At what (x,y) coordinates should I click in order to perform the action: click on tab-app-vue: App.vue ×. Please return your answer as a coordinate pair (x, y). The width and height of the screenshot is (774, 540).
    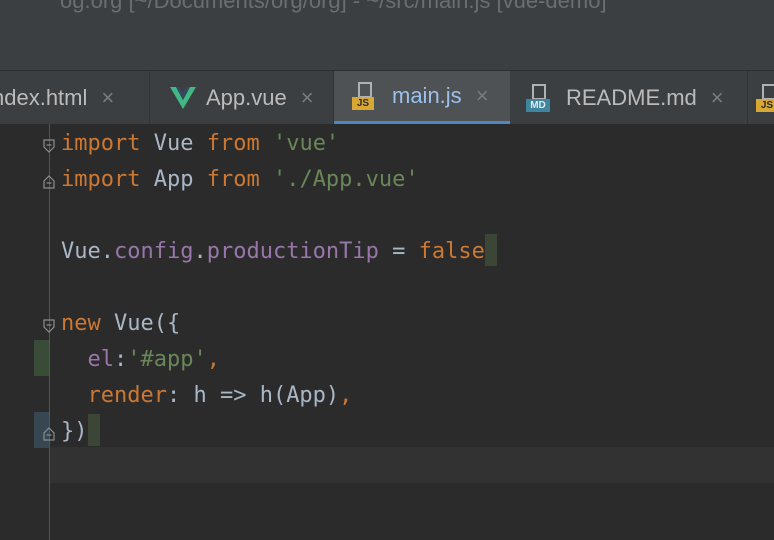
    Looking at the image, I should click on (242, 97).